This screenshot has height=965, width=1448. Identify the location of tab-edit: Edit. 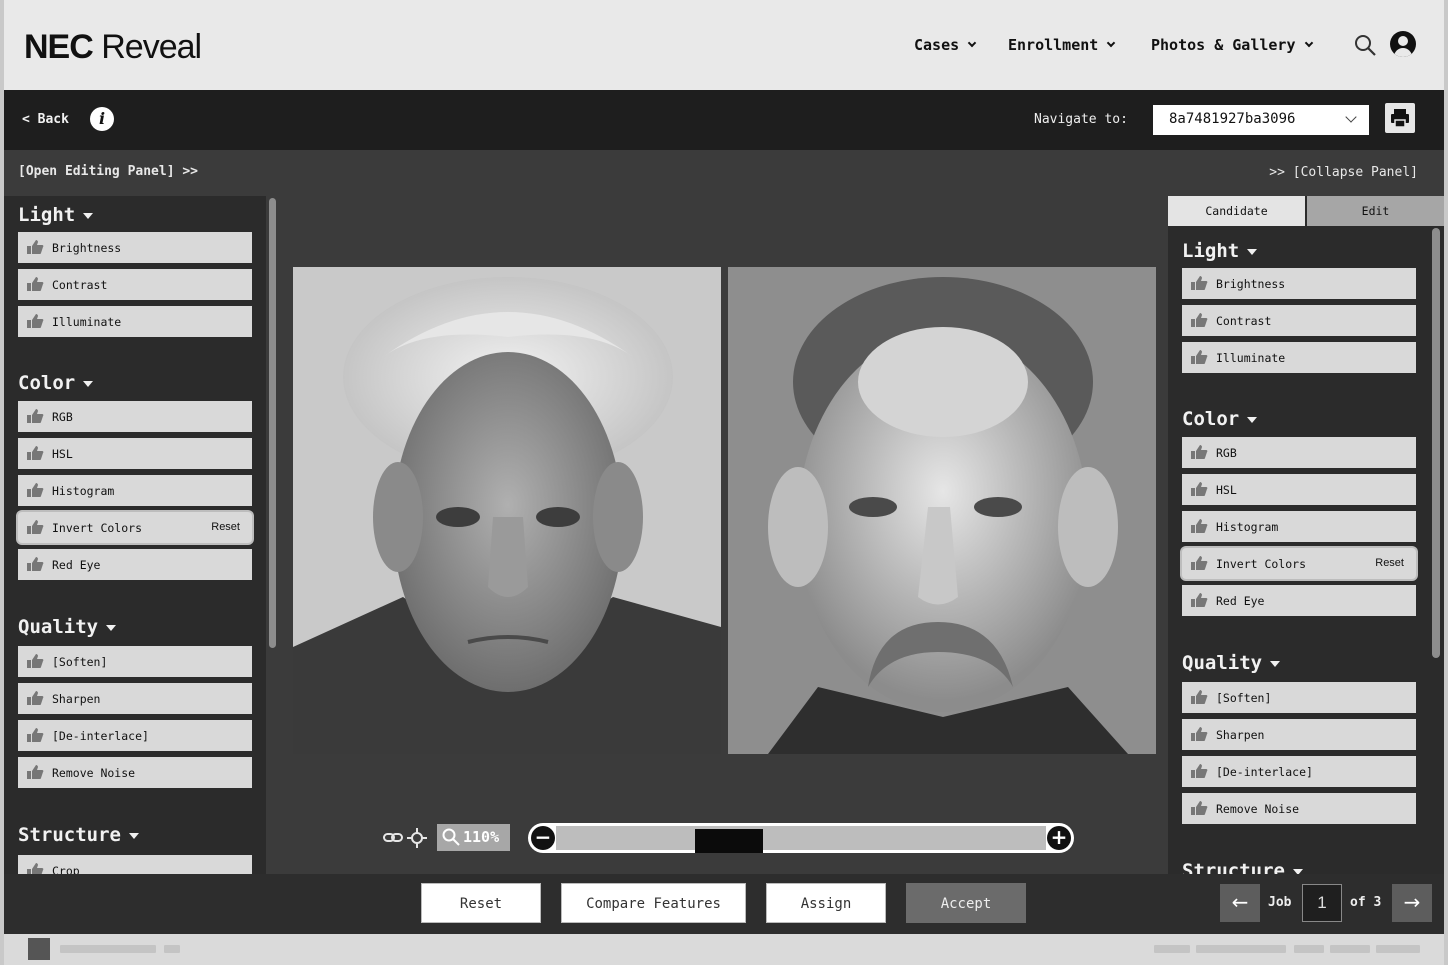
(1375, 211).